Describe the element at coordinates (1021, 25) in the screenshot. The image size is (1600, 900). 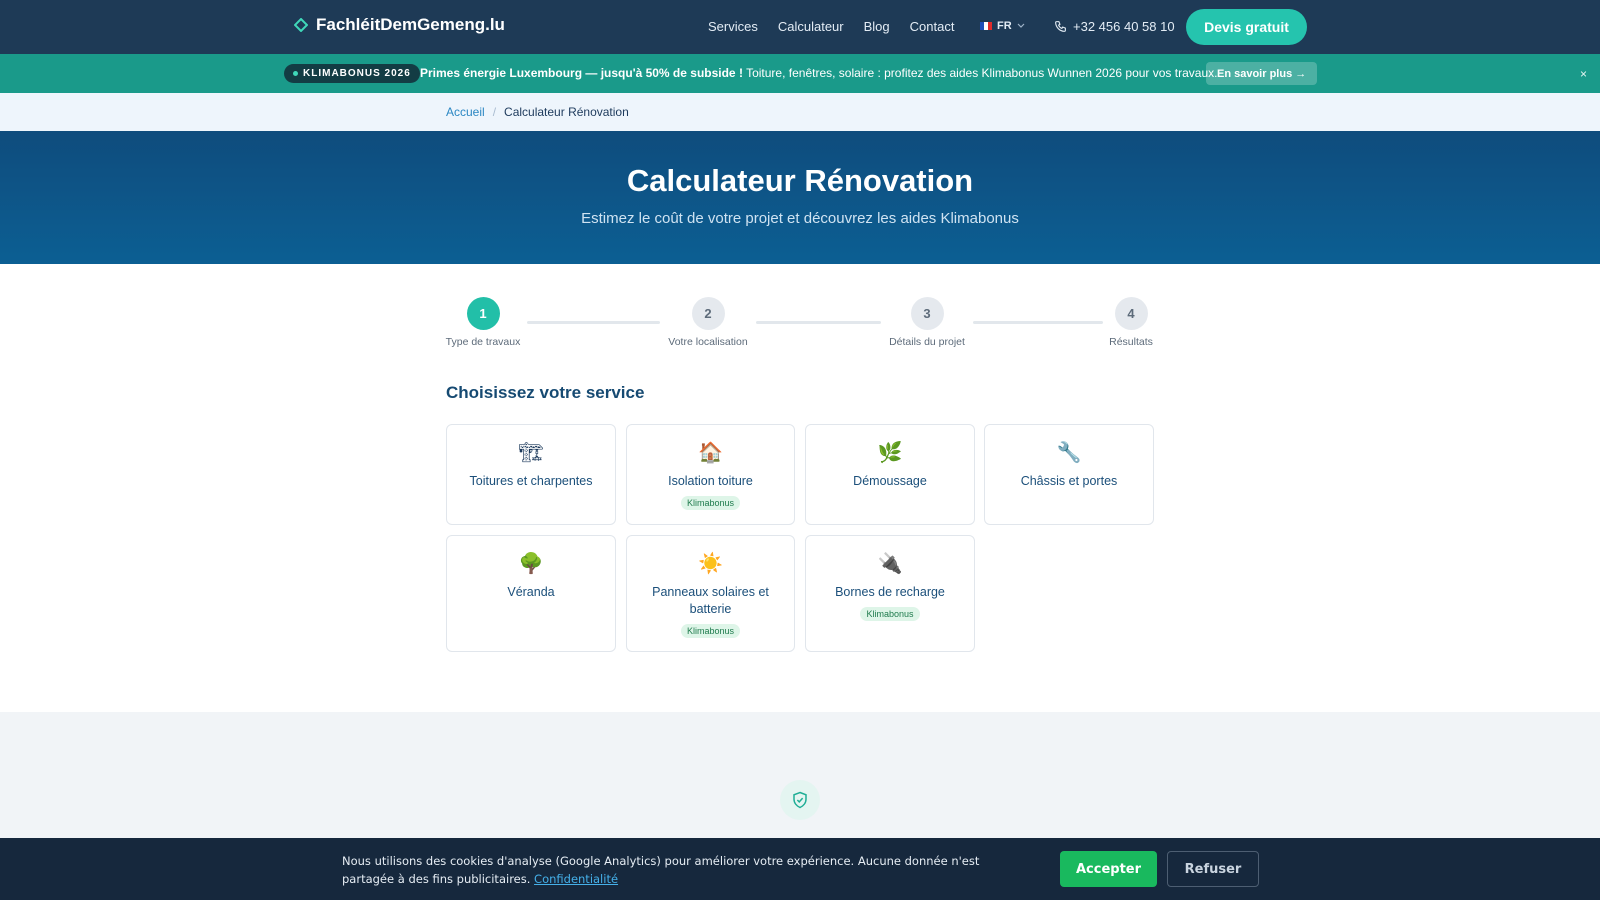
I see `chevron-down-icon` at that location.